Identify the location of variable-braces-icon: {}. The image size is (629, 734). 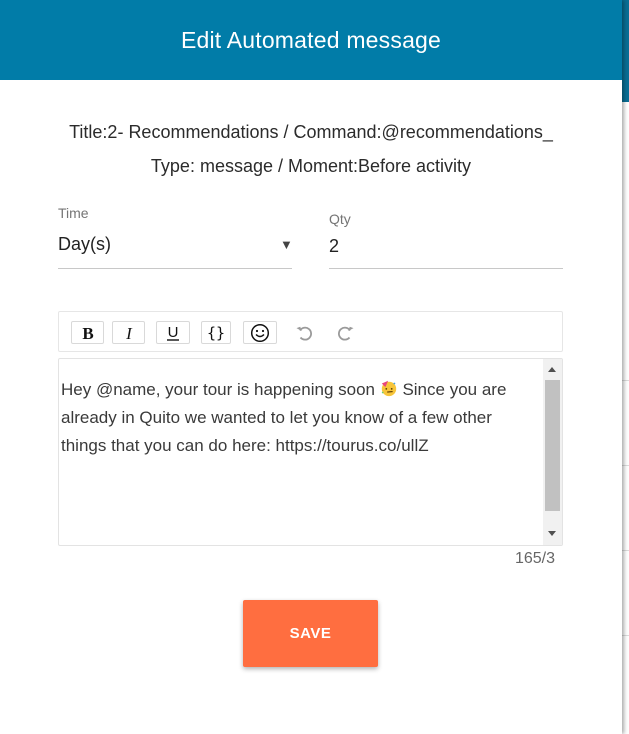
(216, 332).